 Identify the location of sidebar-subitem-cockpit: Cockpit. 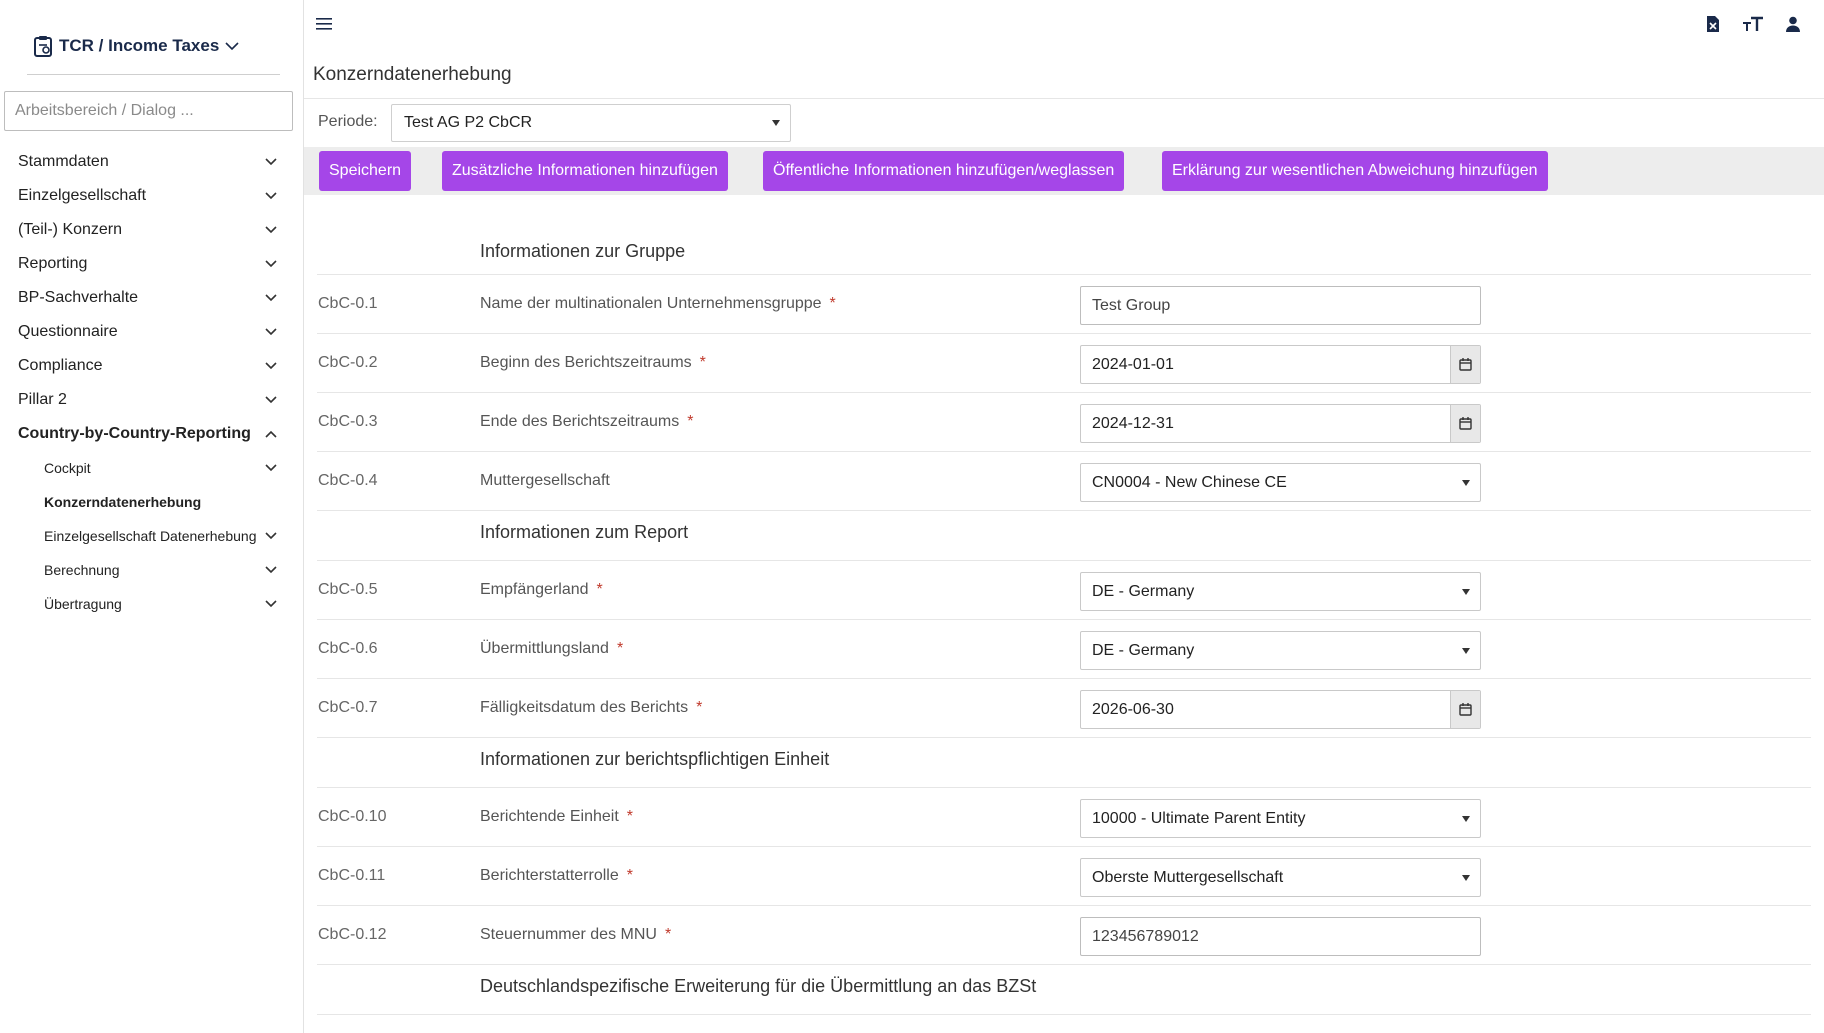
(152, 468).